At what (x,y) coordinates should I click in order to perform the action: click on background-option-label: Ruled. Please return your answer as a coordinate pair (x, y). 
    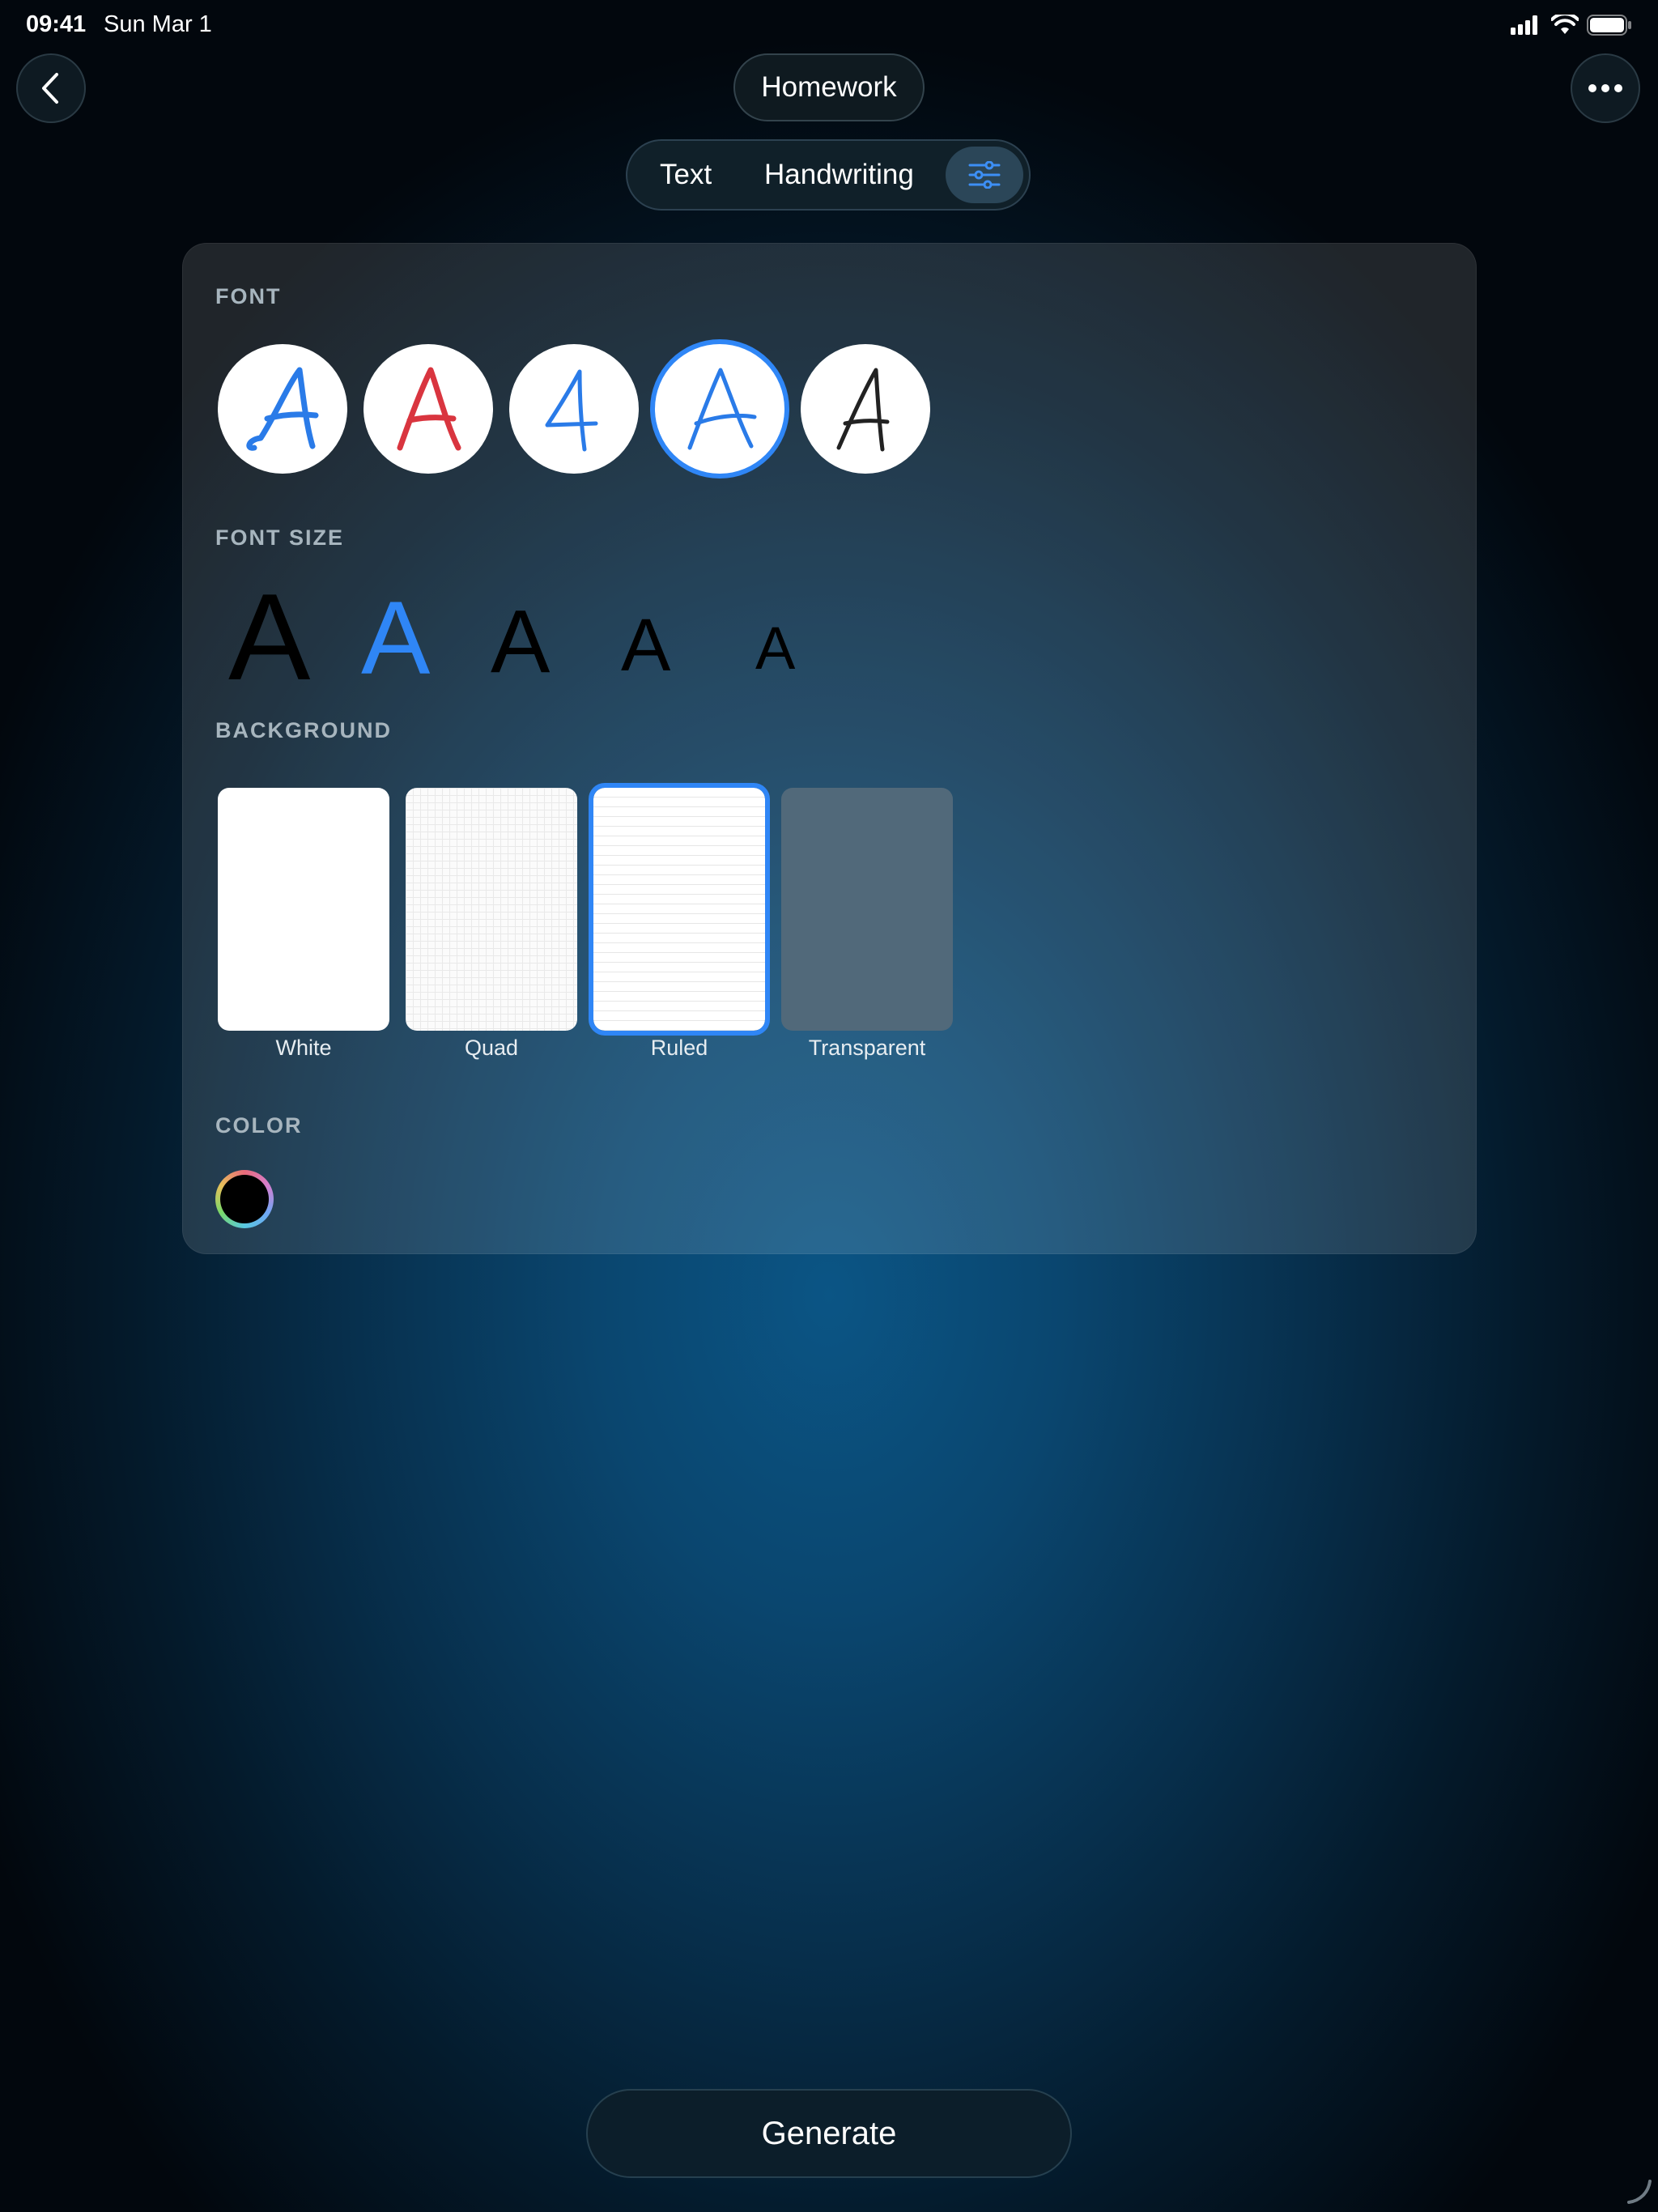
    Looking at the image, I should click on (679, 1048).